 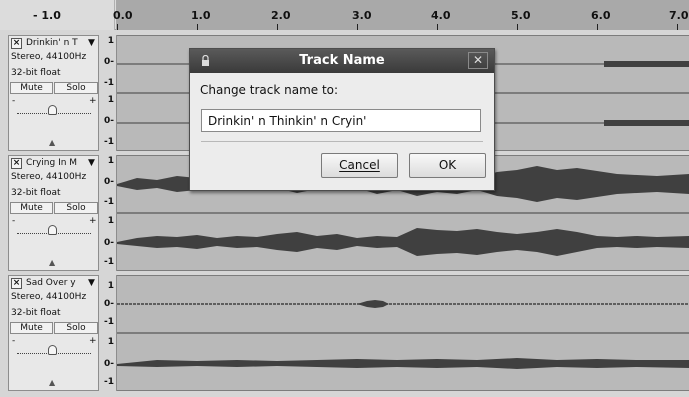 I want to click on ruler-tick-0: 0.0, so click(x=123, y=15).